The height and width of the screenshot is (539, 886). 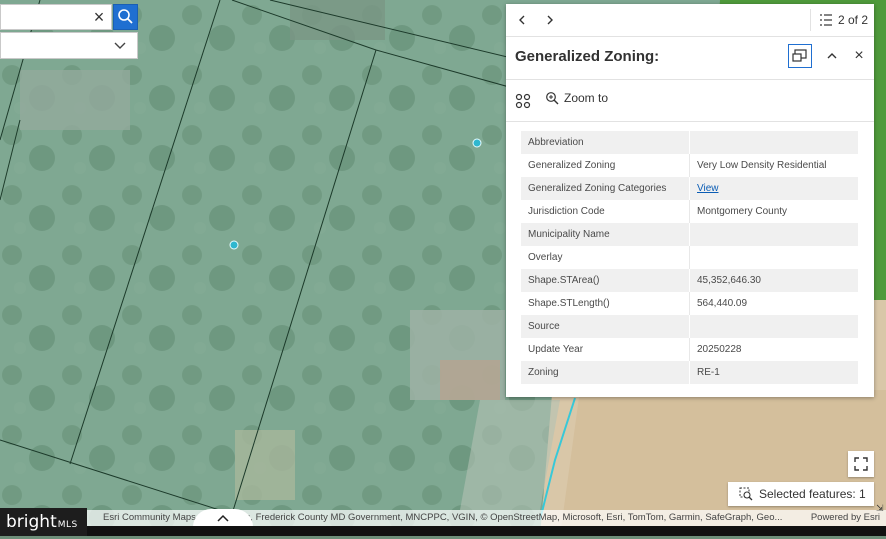 I want to click on select-features-icon, so click(x=746, y=494).